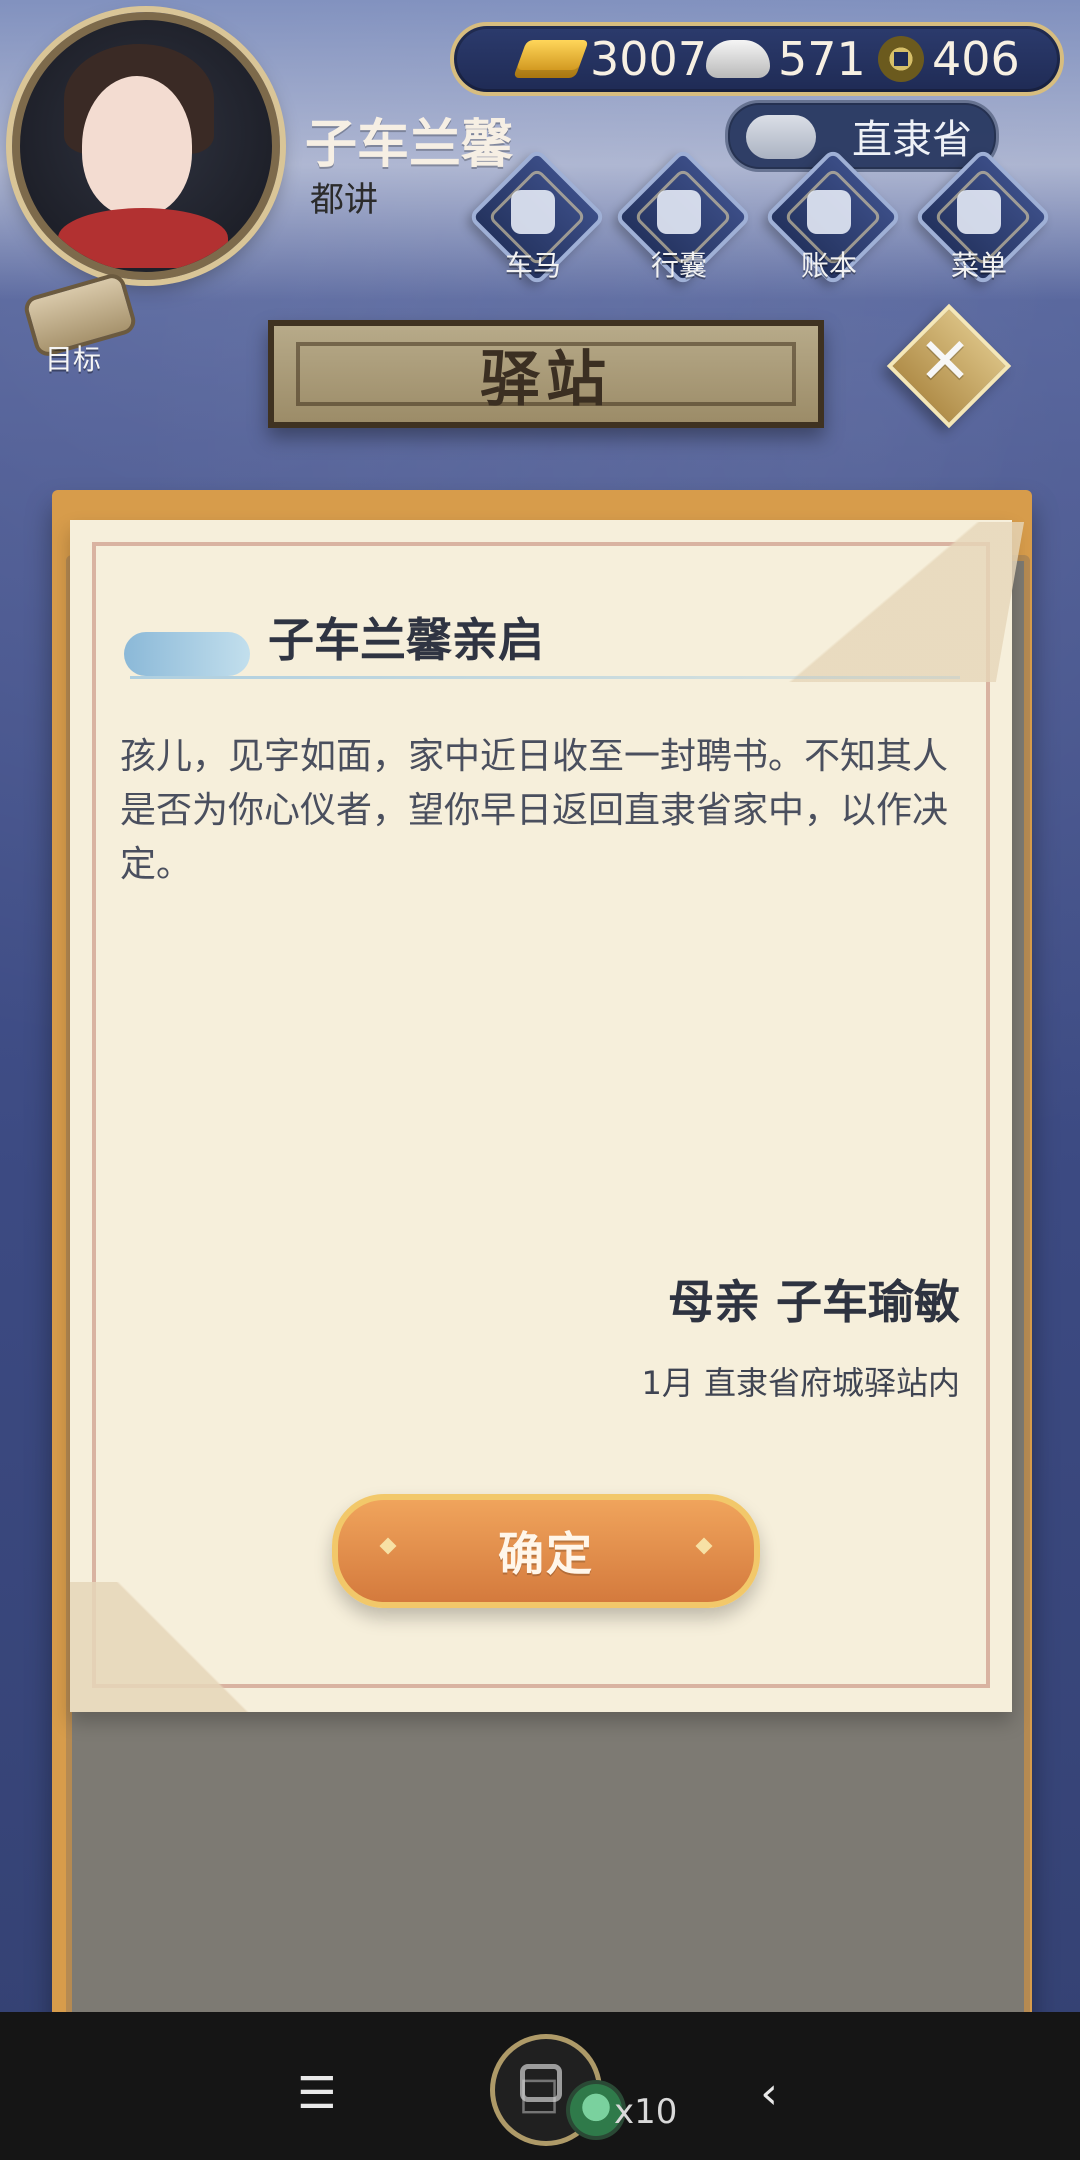  I want to click on letter-place-date: 1月 直隶省府城驿站内, so click(800, 1383).